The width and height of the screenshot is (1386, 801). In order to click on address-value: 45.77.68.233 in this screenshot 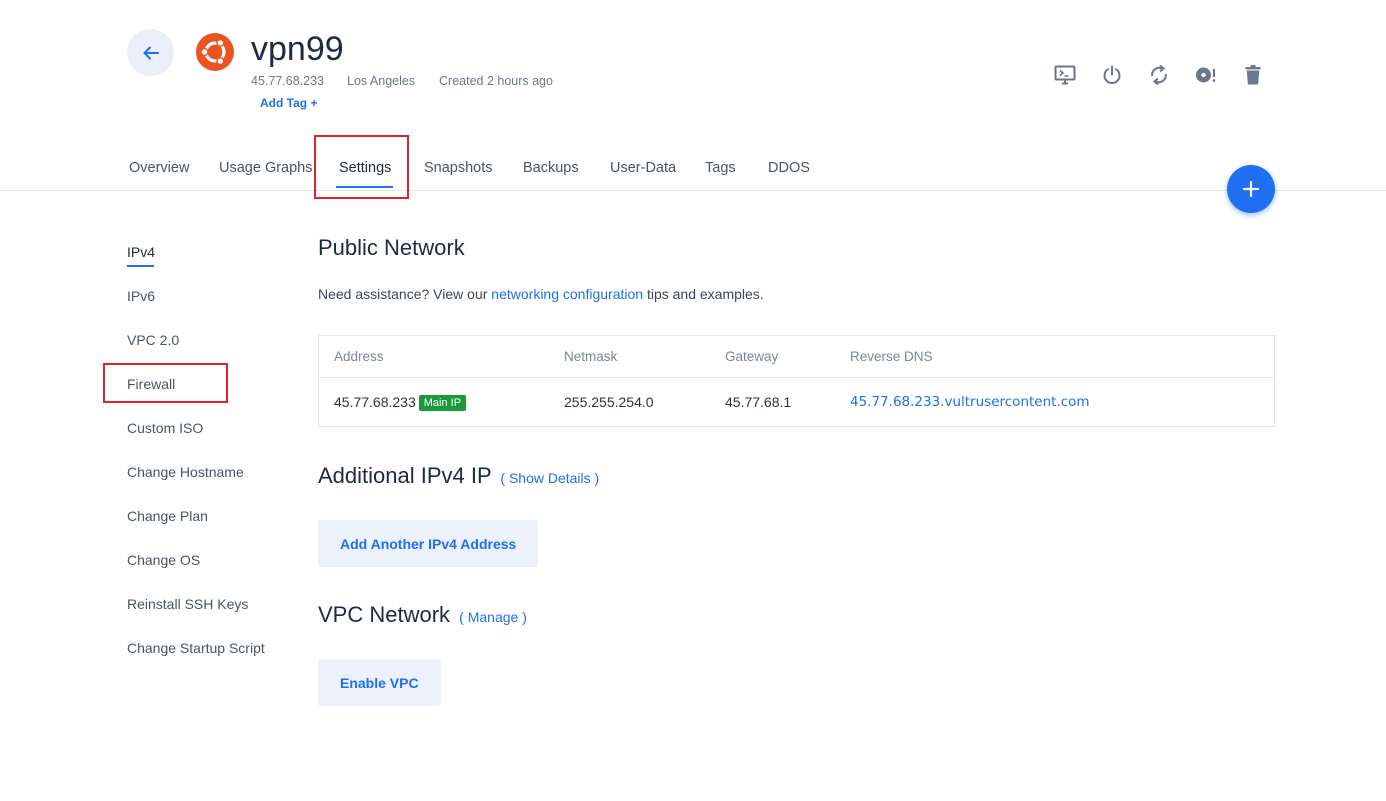, I will do `click(375, 402)`.